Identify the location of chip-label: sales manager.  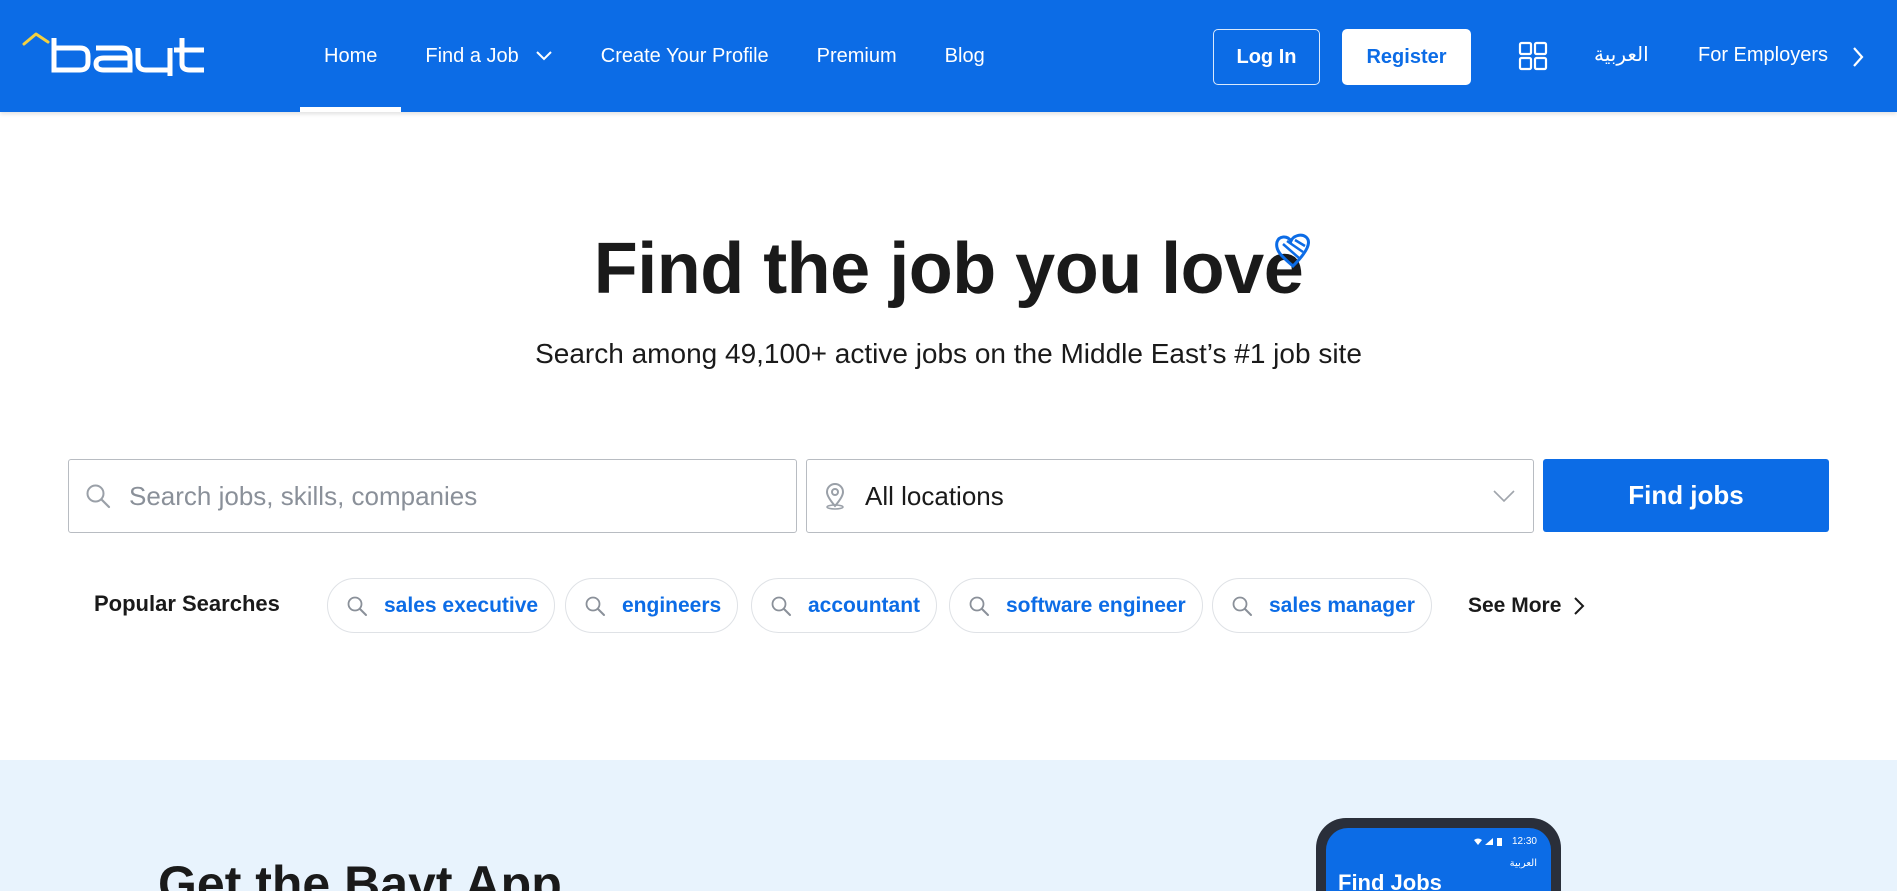
(1342, 605).